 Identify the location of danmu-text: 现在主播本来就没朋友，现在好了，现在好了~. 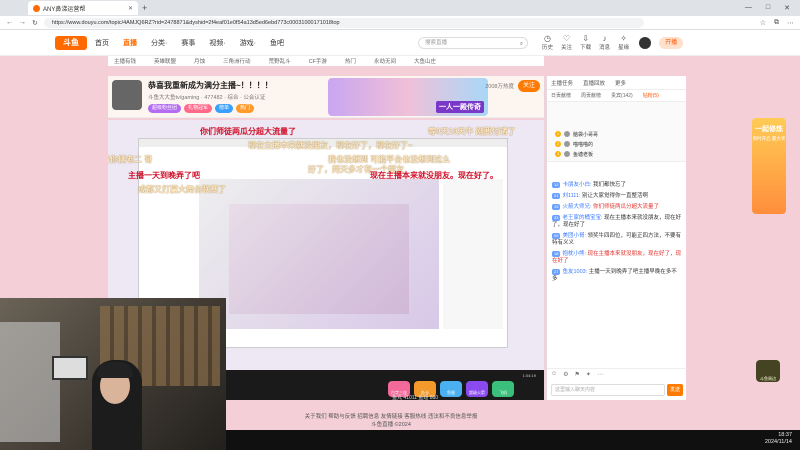
(330, 145).